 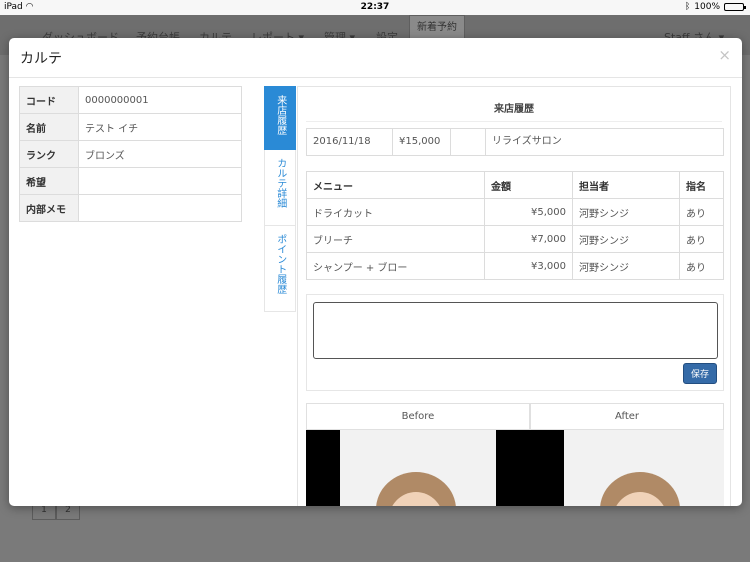 What do you see at coordinates (280, 115) in the screenshot?
I see `tab-label: 来店履歴` at bounding box center [280, 115].